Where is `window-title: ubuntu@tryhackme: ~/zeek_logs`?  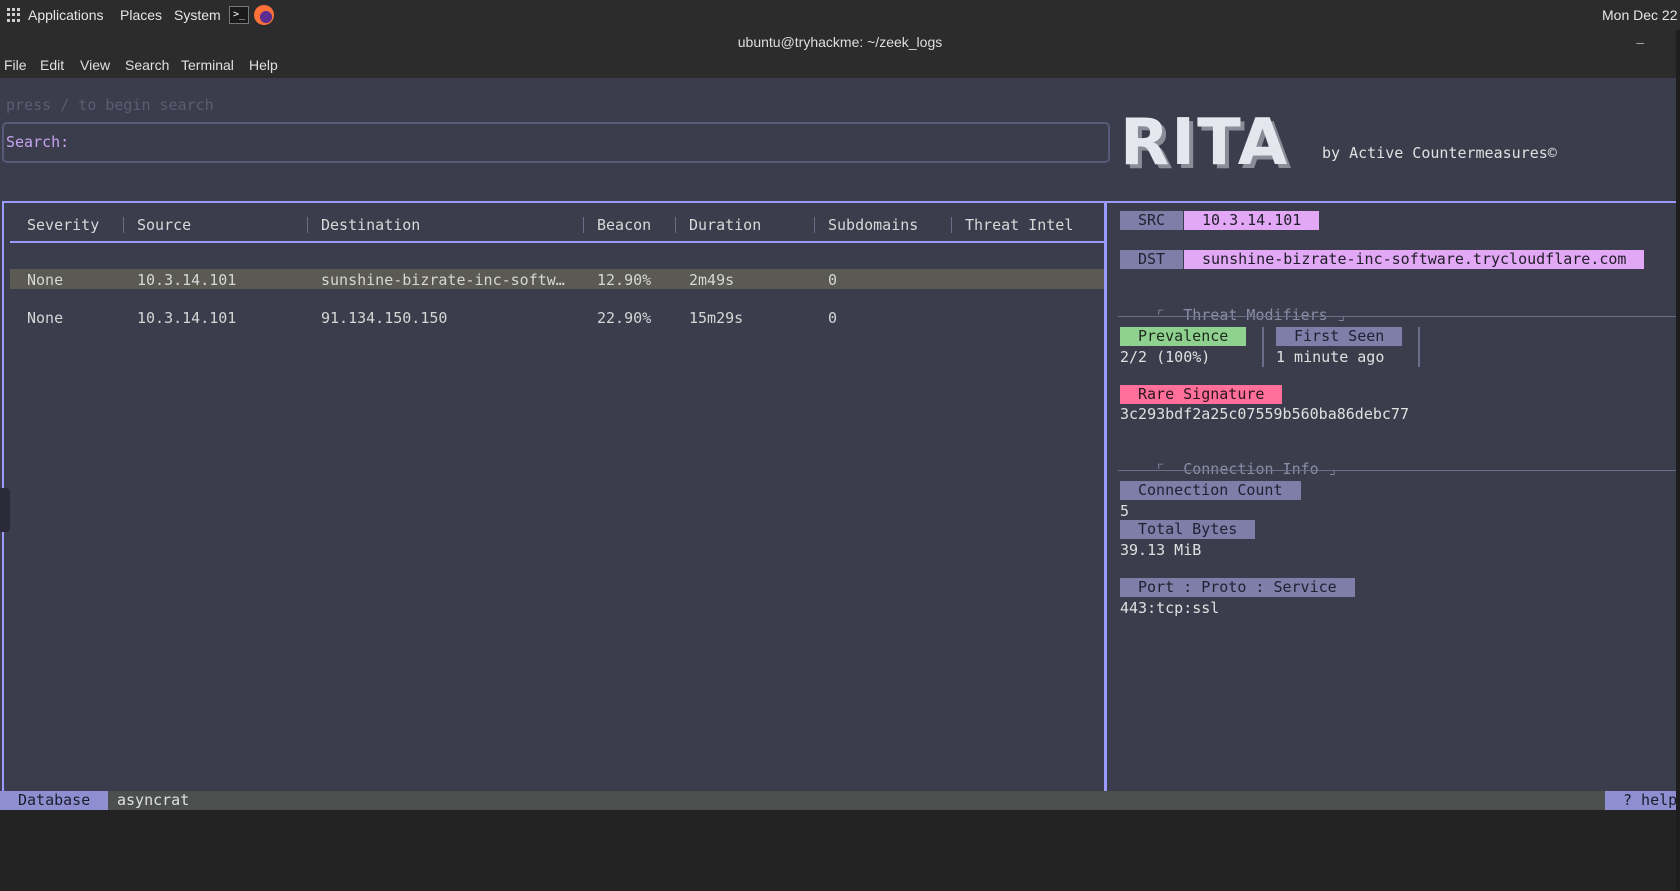
window-title: ubuntu@tryhackme: ~/zeek_logs is located at coordinates (840, 42).